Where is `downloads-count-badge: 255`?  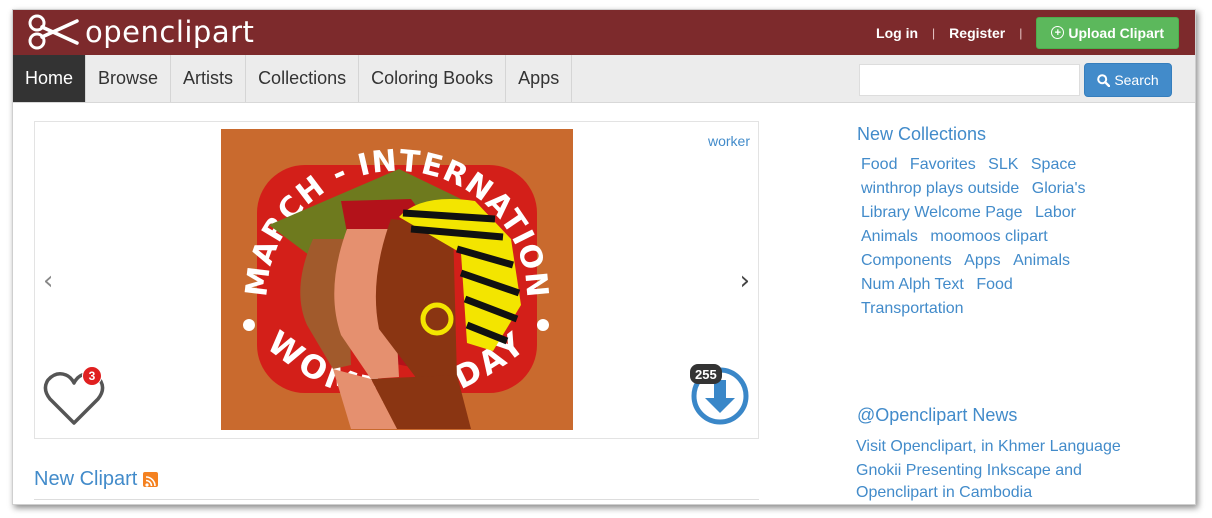 downloads-count-badge: 255 is located at coordinates (706, 374).